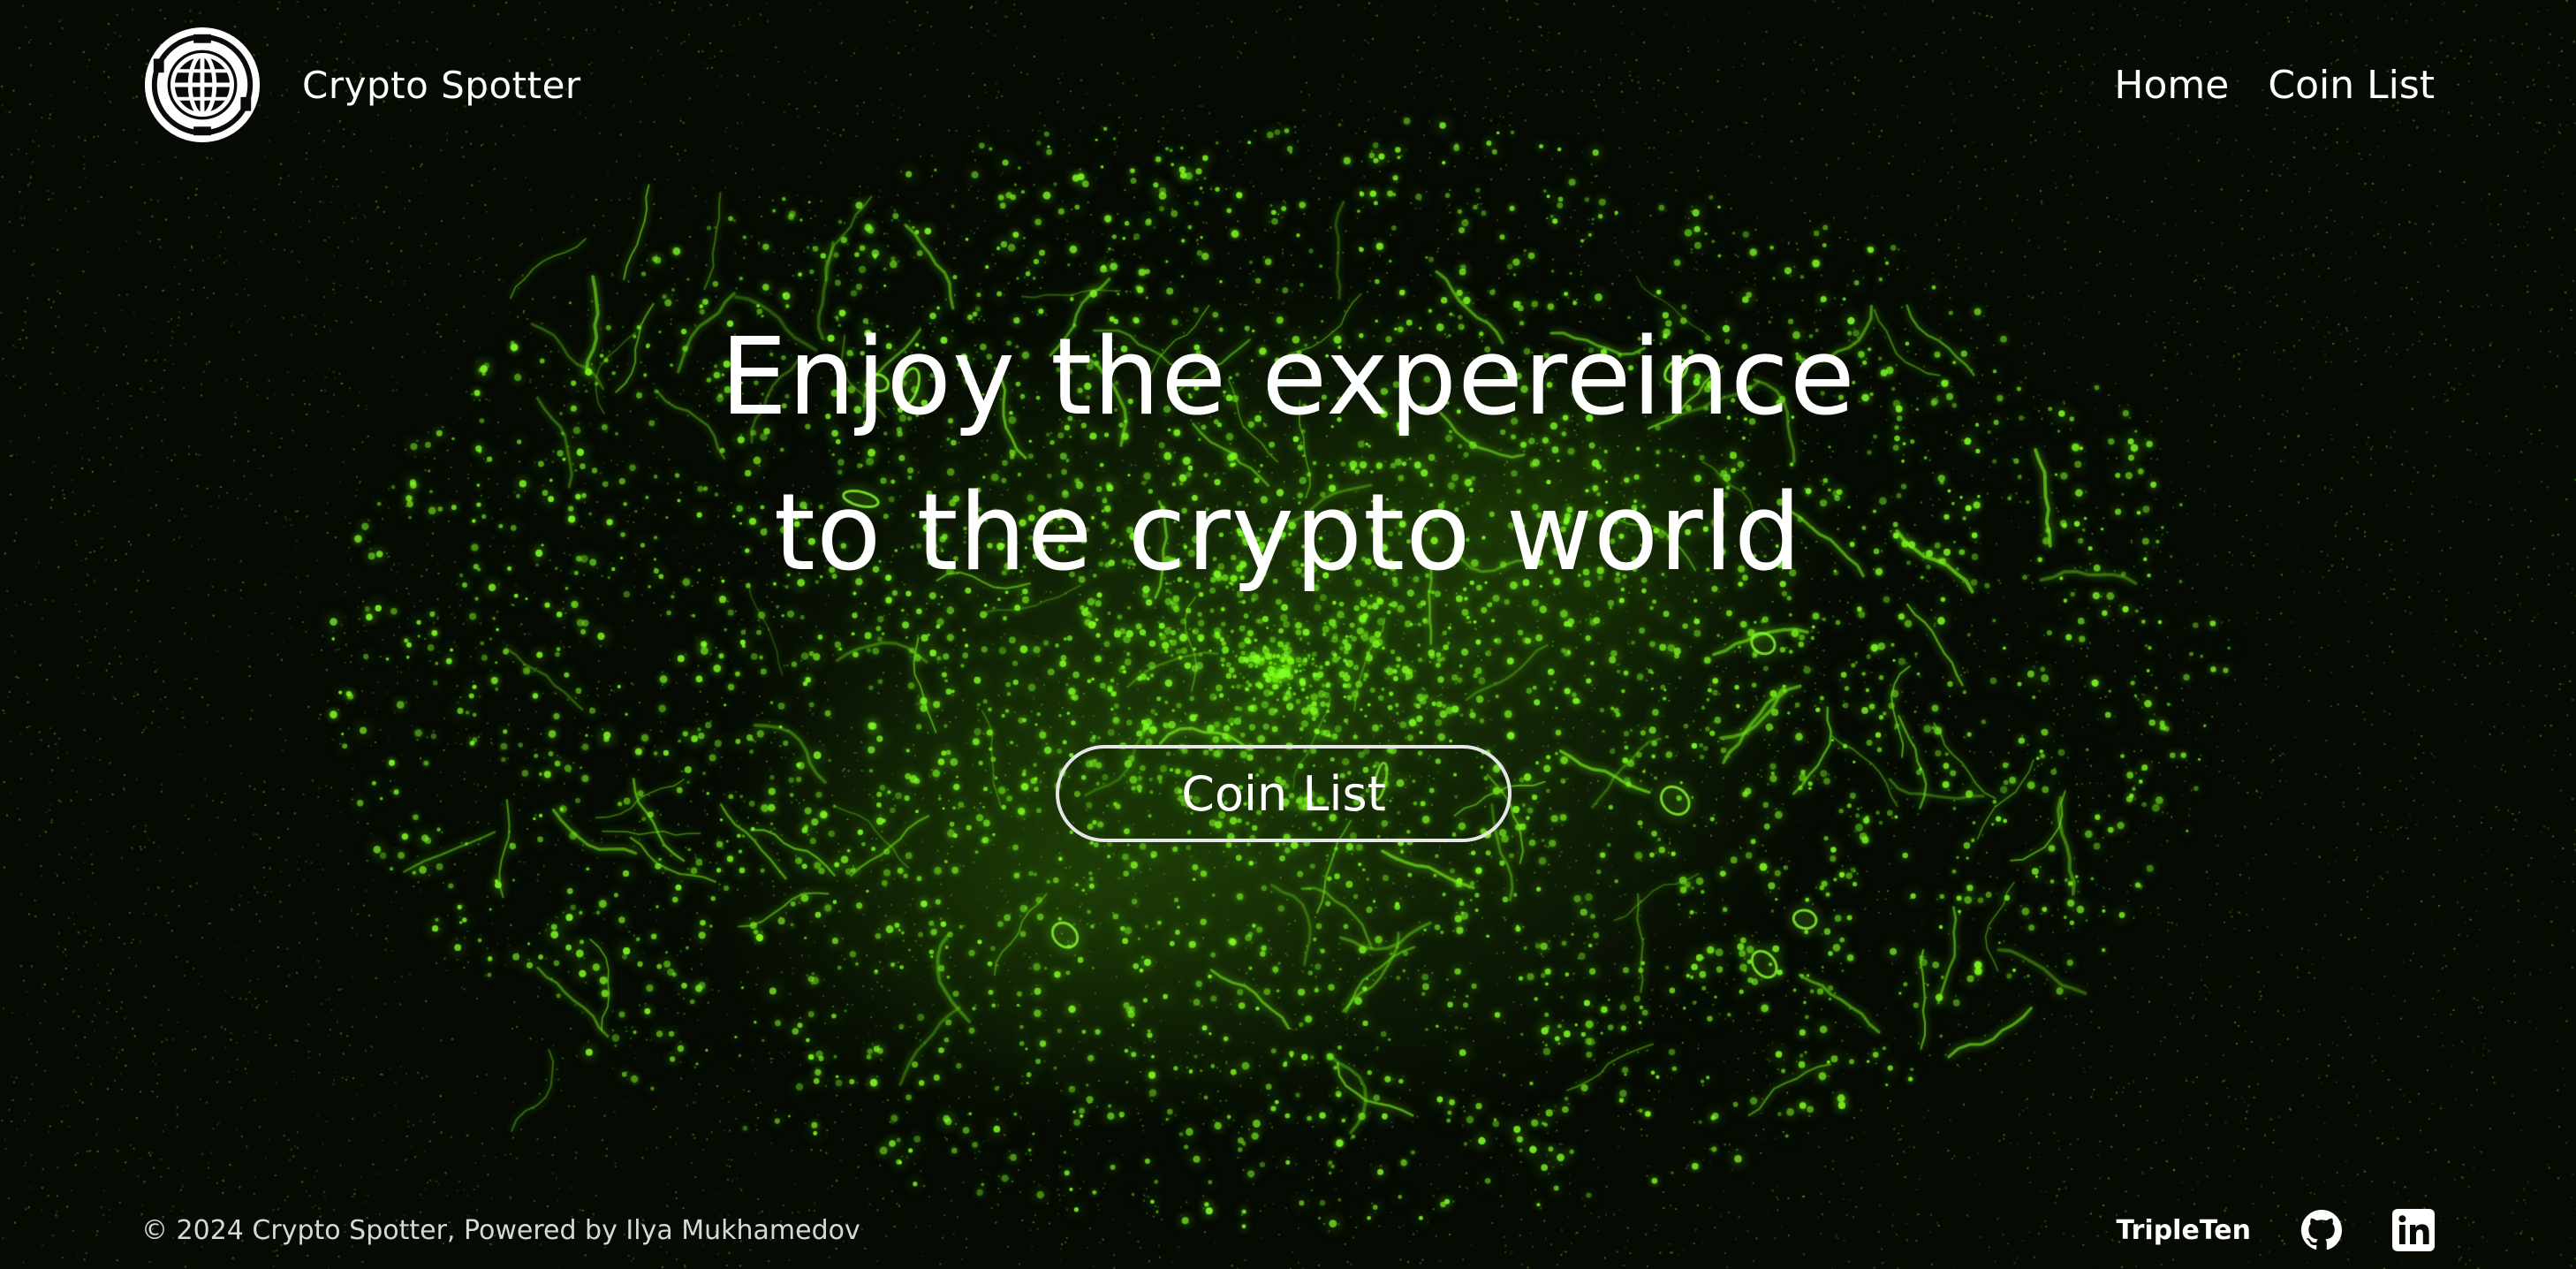 The width and height of the screenshot is (2576, 1269). Describe the element at coordinates (2276, 1230) in the screenshot. I see `footer-links: TripleTen` at that location.